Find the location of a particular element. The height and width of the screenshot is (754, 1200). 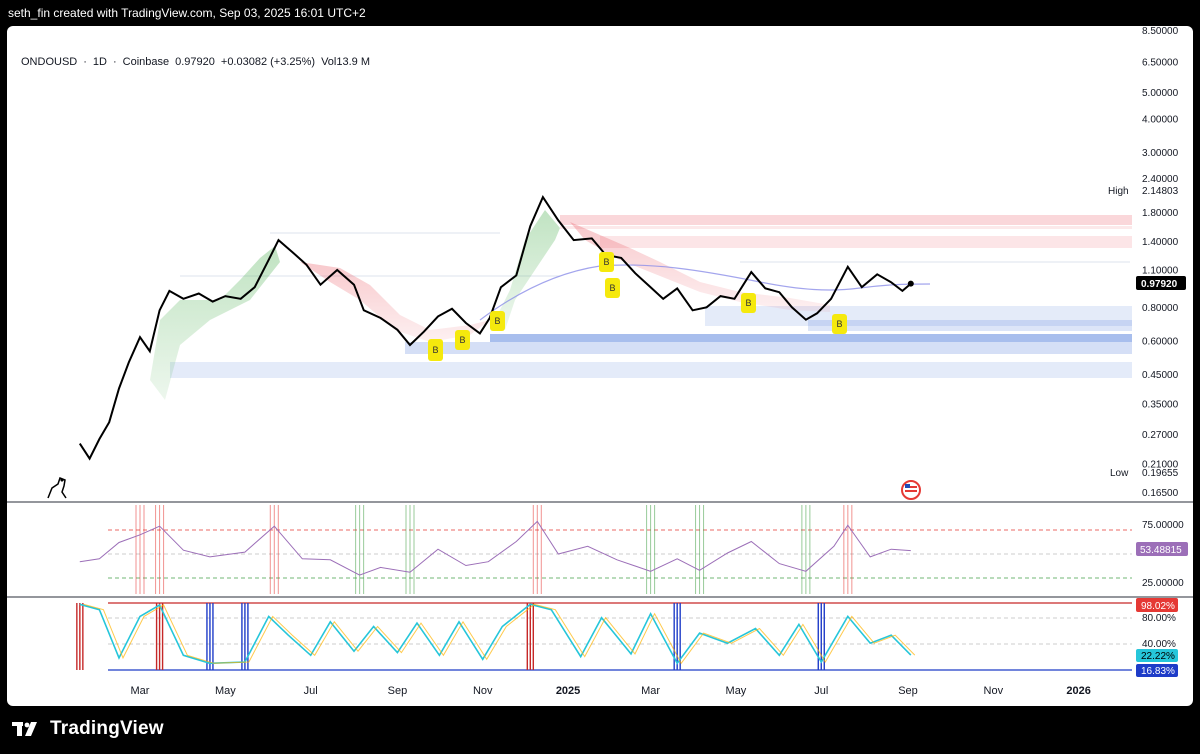

price-tick-label: 1.80000 is located at coordinates (1160, 213).